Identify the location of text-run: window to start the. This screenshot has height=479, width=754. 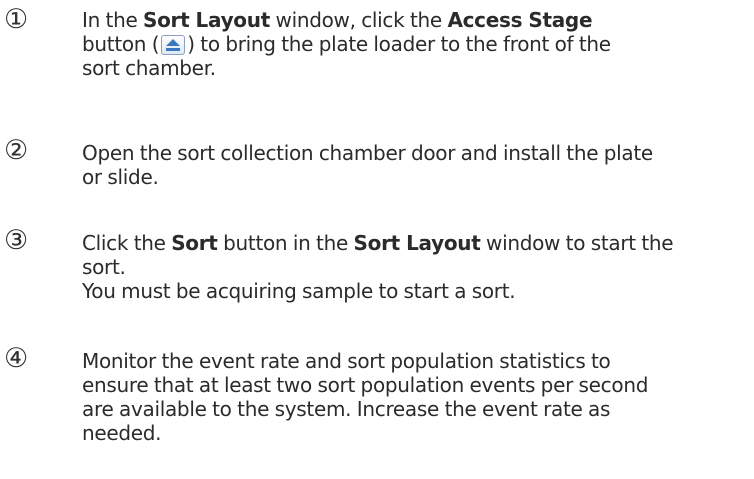
(577, 243).